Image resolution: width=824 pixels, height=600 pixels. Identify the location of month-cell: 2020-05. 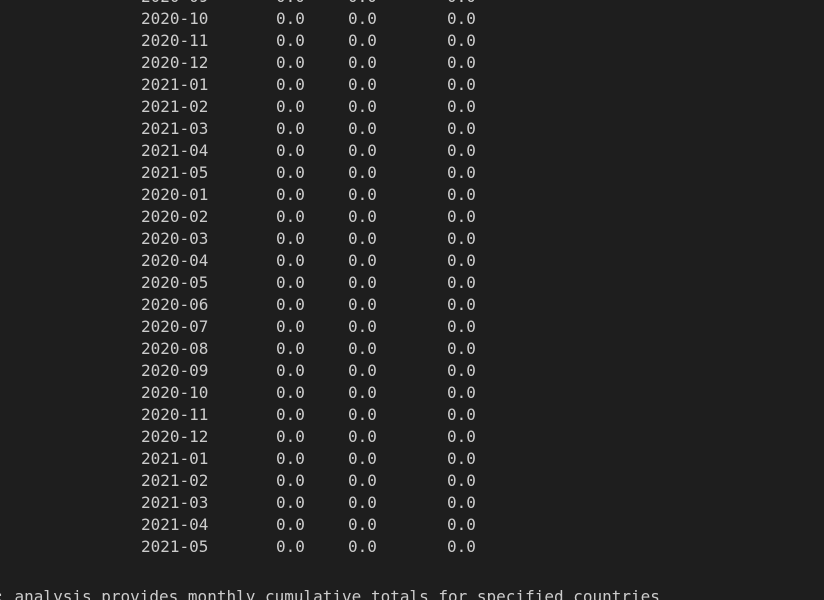
(175, 282).